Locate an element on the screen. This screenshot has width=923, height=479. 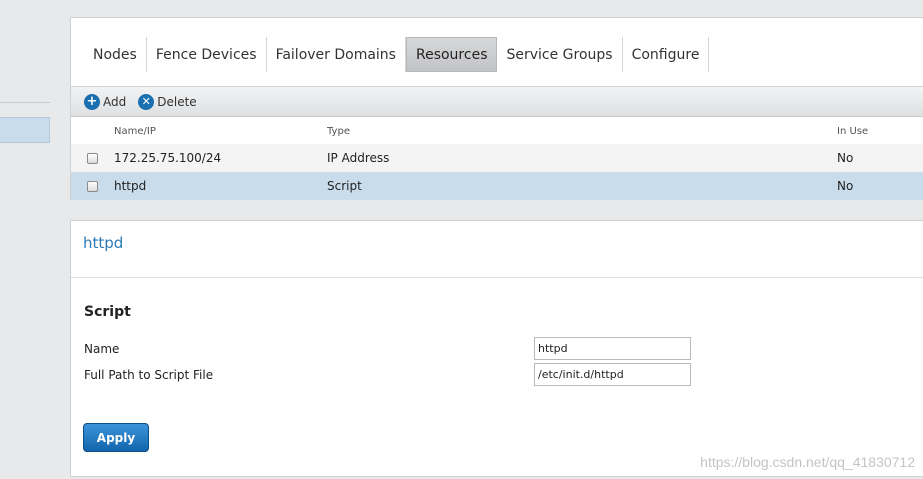
resource-toolbar: + Add ✕ Delete is located at coordinates (497, 101).